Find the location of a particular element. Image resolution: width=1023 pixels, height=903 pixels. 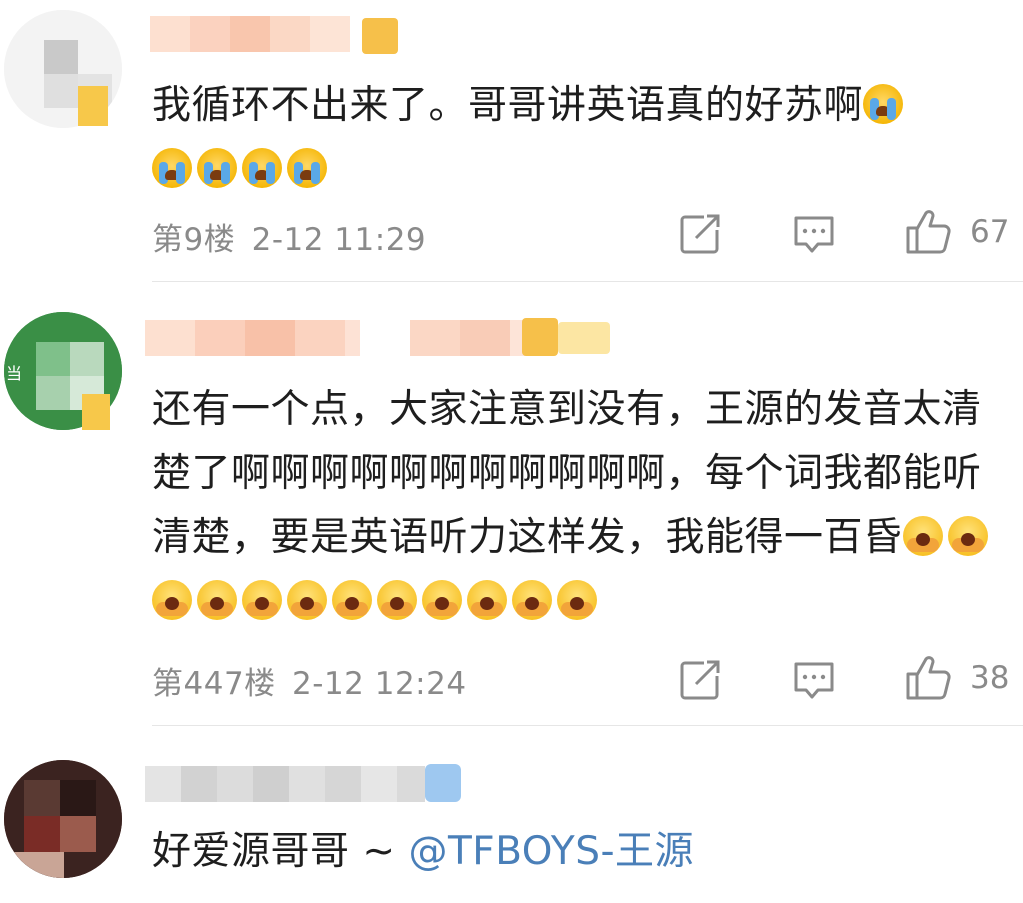

badge-icon is located at coordinates (584, 338).